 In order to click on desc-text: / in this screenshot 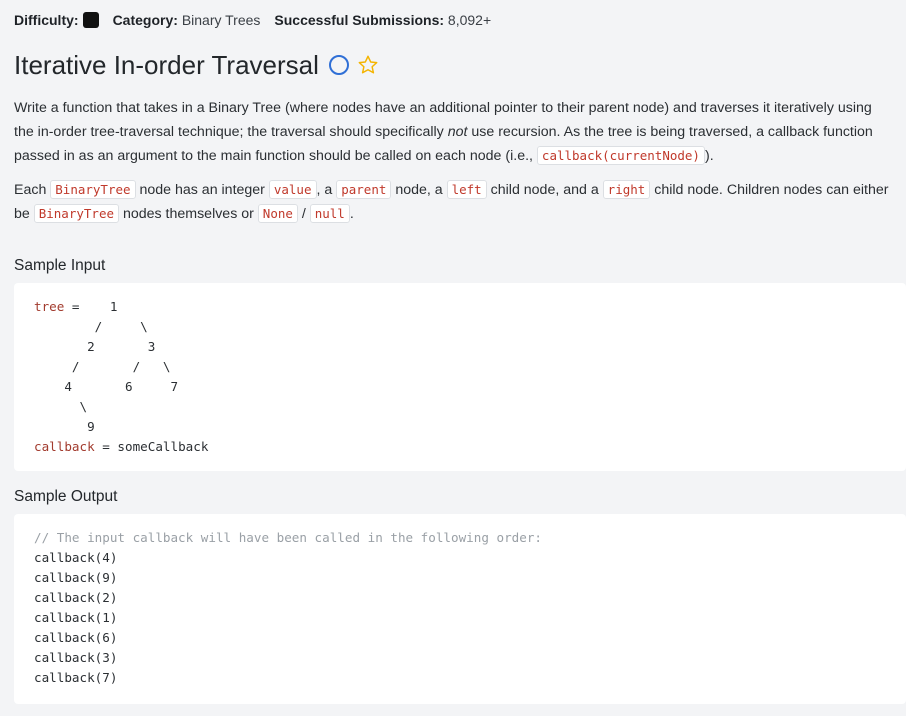, I will do `click(303, 214)`.